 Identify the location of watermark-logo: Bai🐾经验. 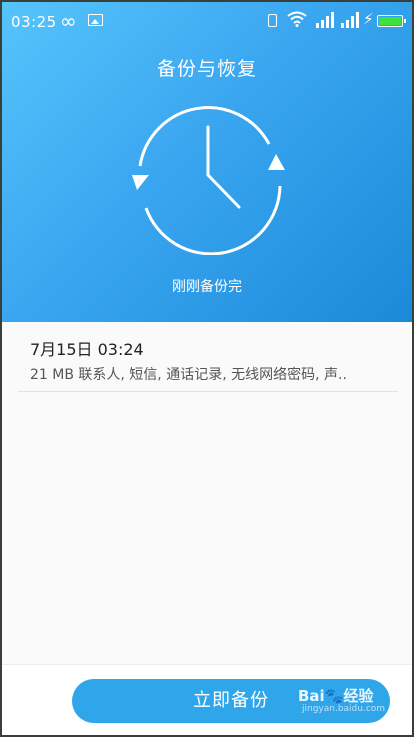
(335, 695).